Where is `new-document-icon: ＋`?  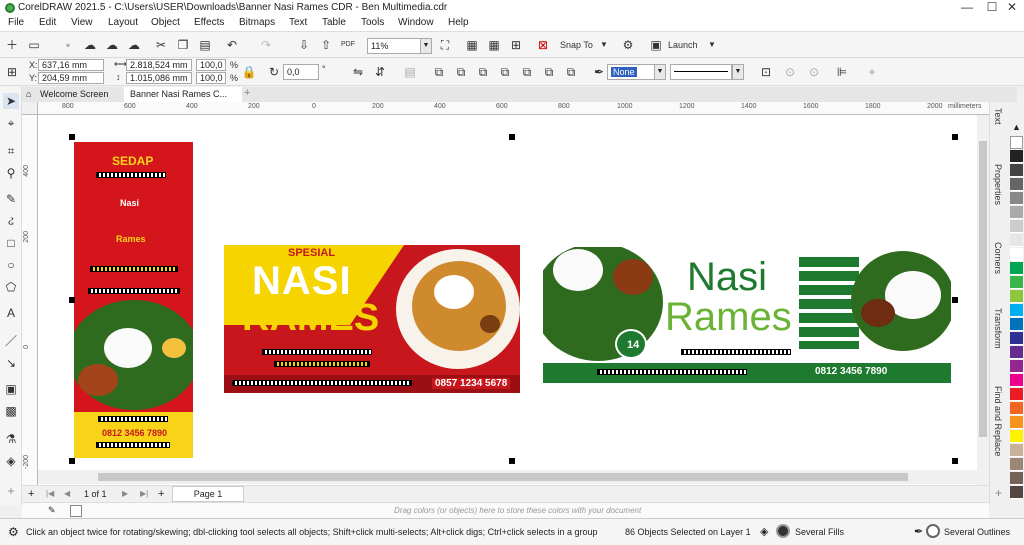 new-document-icon: ＋ is located at coordinates (12, 45).